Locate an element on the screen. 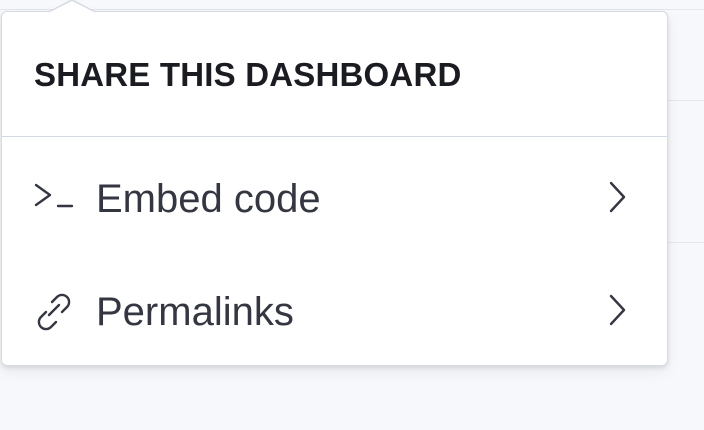  menu-item-label: Permalinks is located at coordinates (195, 312).